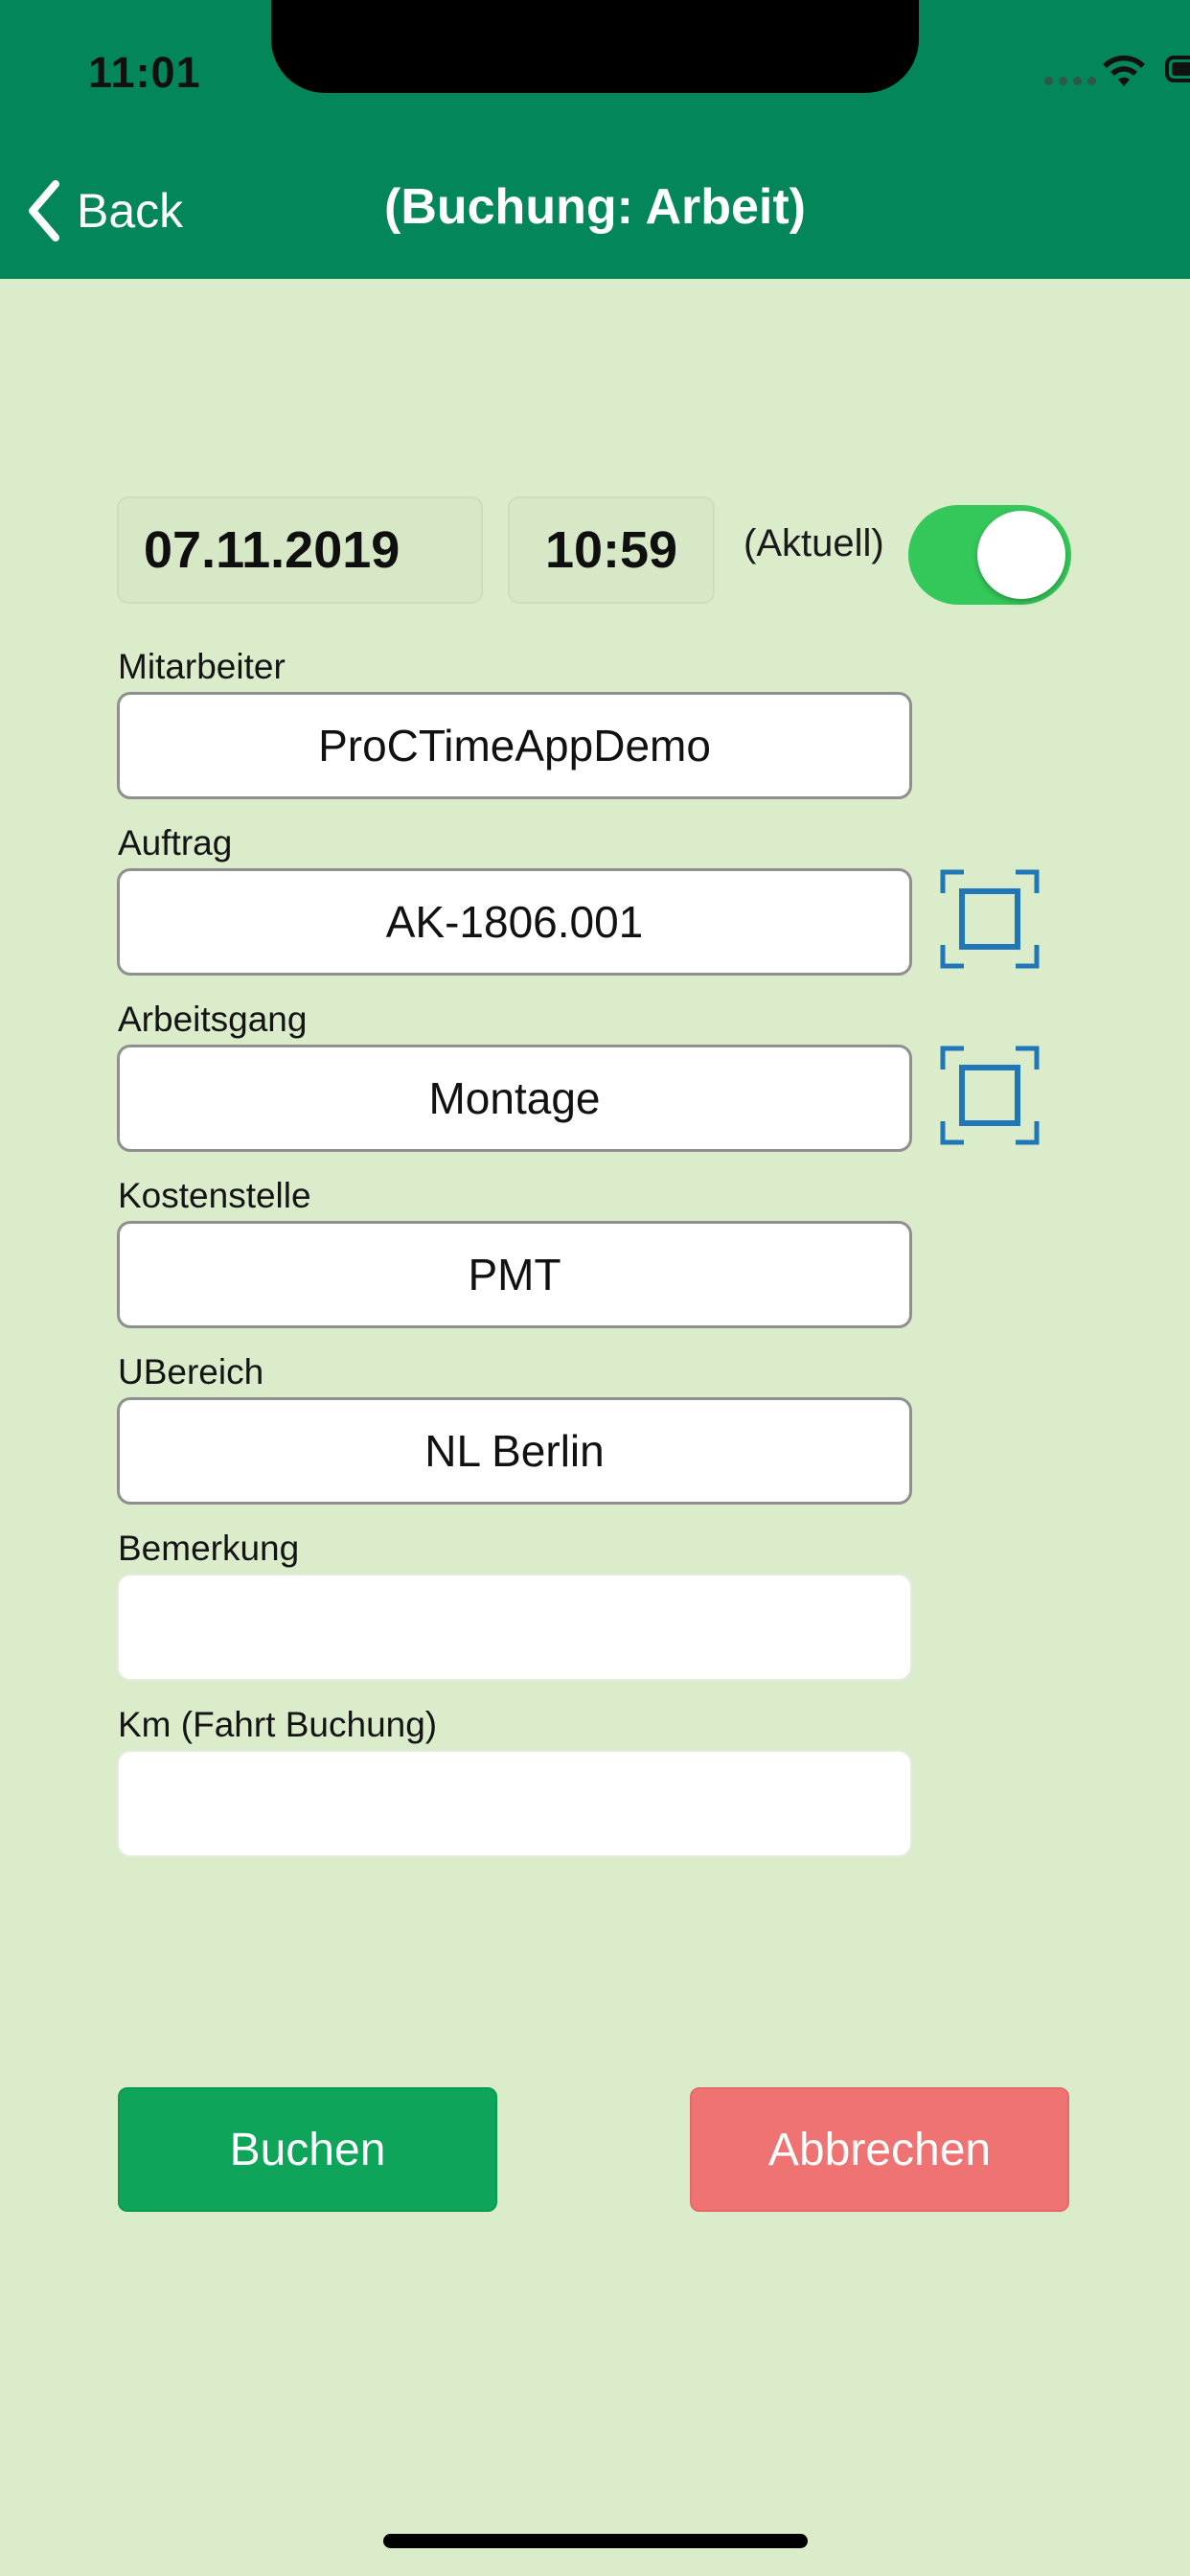 The height and width of the screenshot is (2576, 1190). I want to click on mitarbeiter-label: Mitarbeiter, so click(202, 666).